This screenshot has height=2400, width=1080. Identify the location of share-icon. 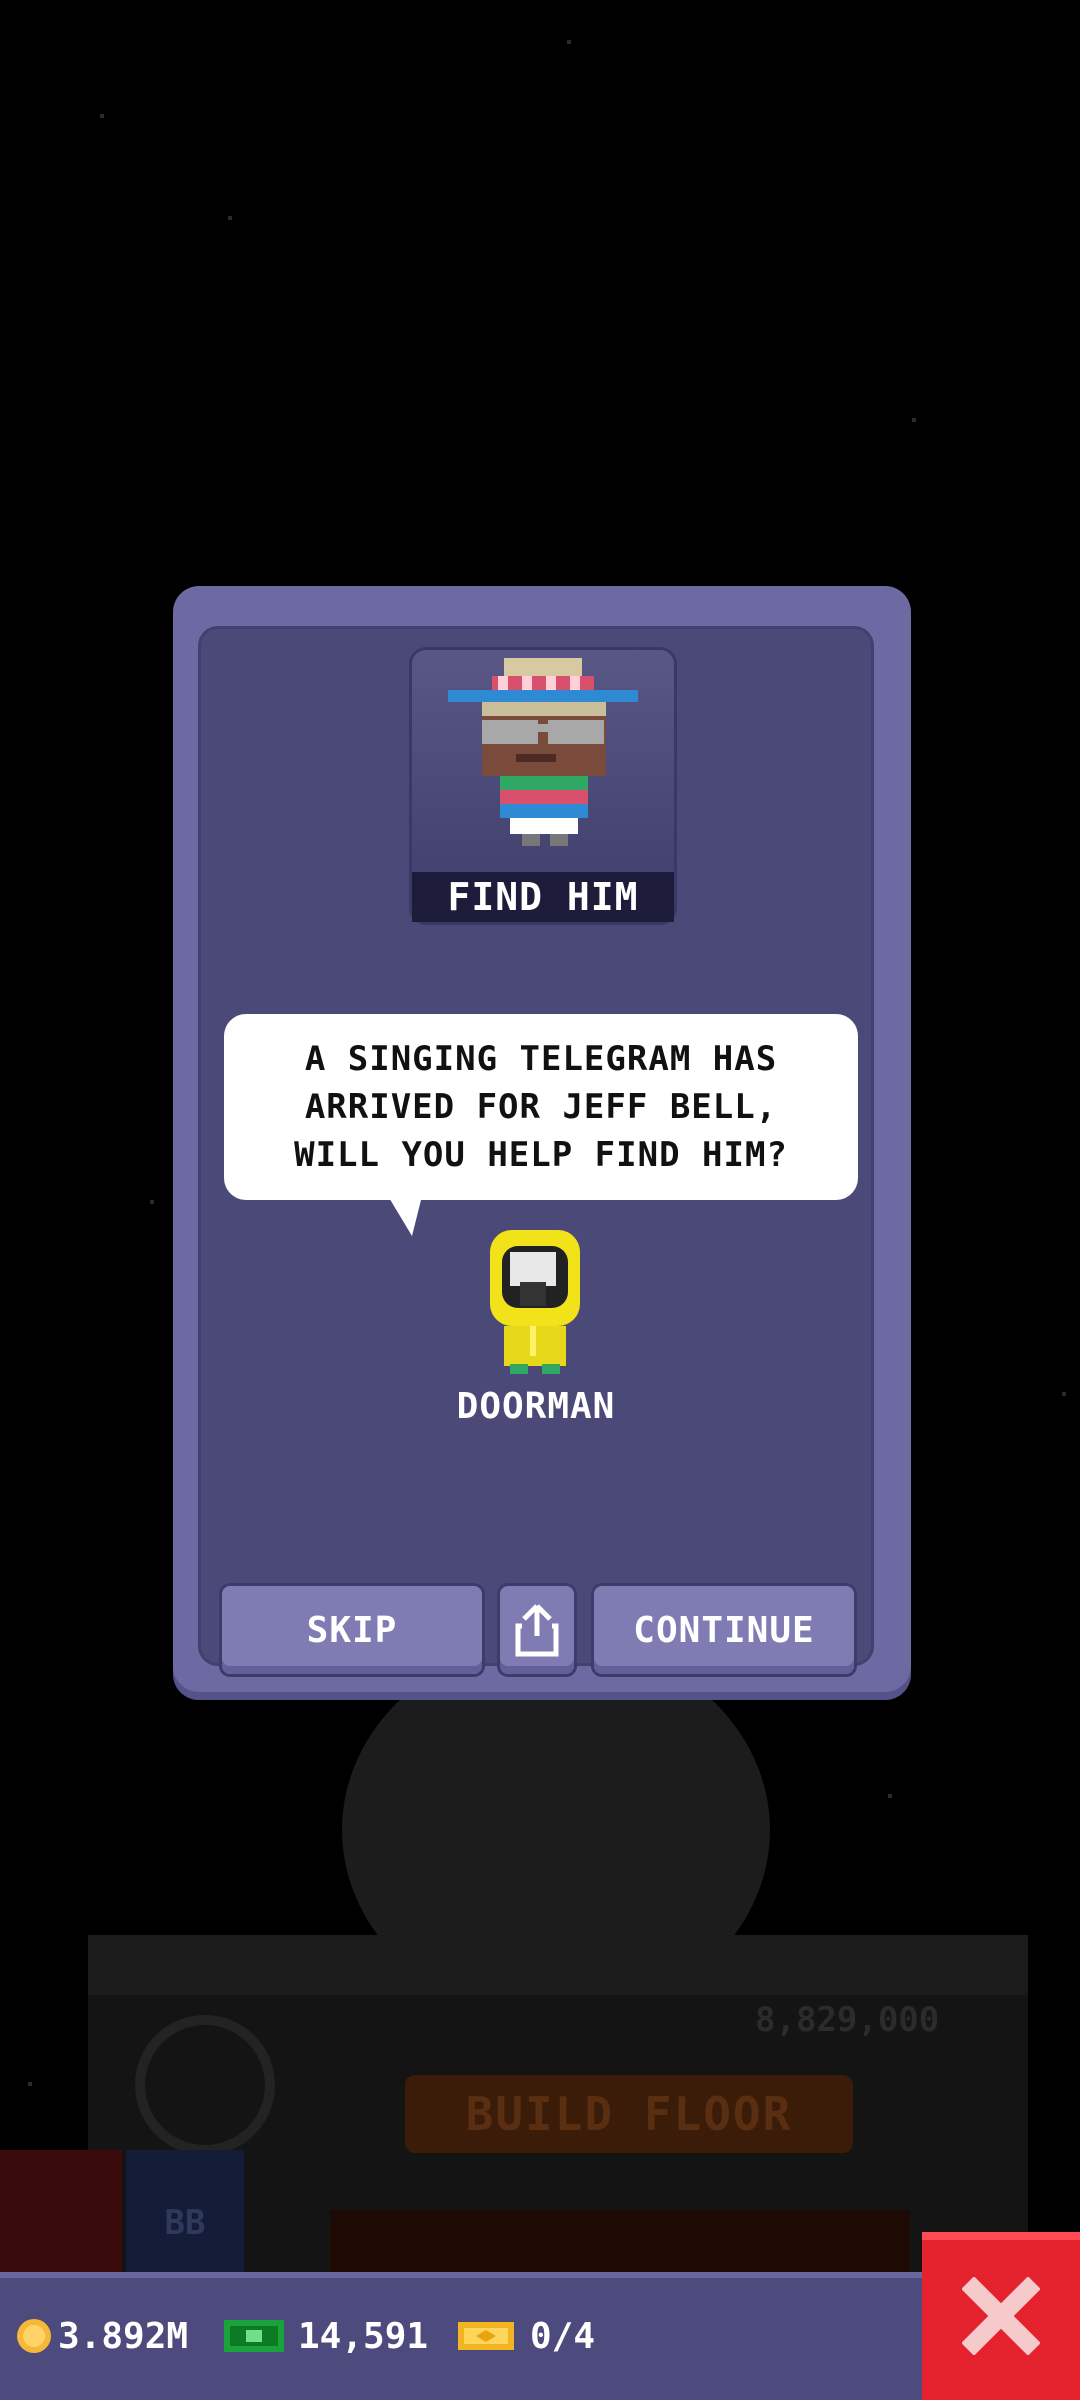
(537, 1630).